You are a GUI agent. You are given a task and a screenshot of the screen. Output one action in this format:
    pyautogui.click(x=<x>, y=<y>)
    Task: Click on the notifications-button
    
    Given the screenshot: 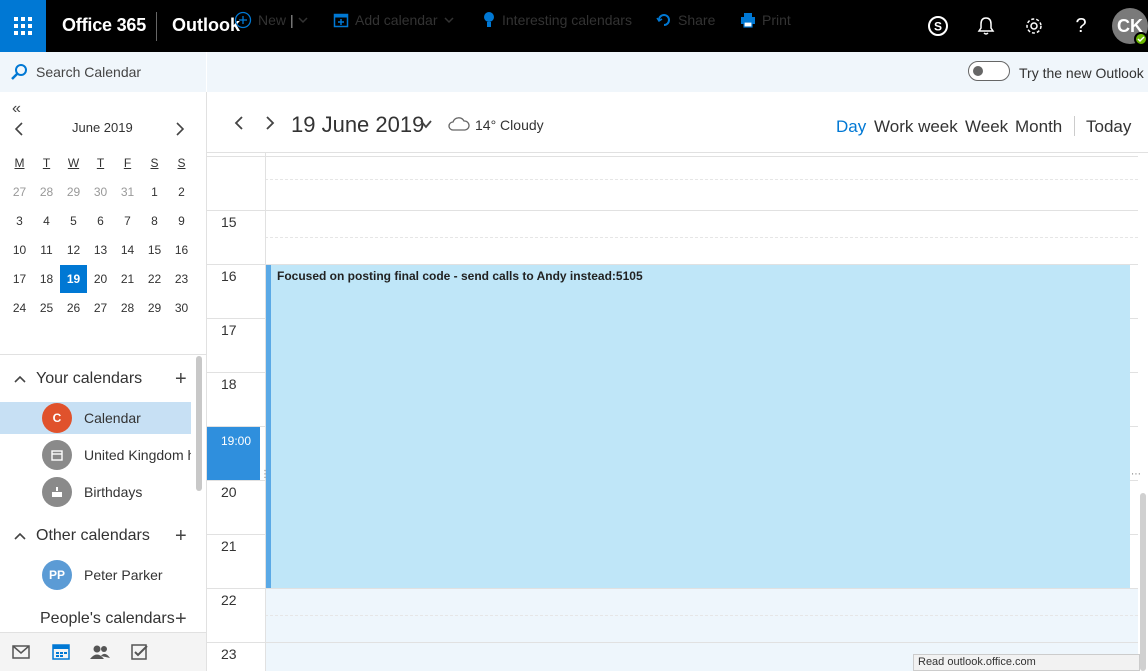 What is the action you would take?
    pyautogui.click(x=986, y=26)
    